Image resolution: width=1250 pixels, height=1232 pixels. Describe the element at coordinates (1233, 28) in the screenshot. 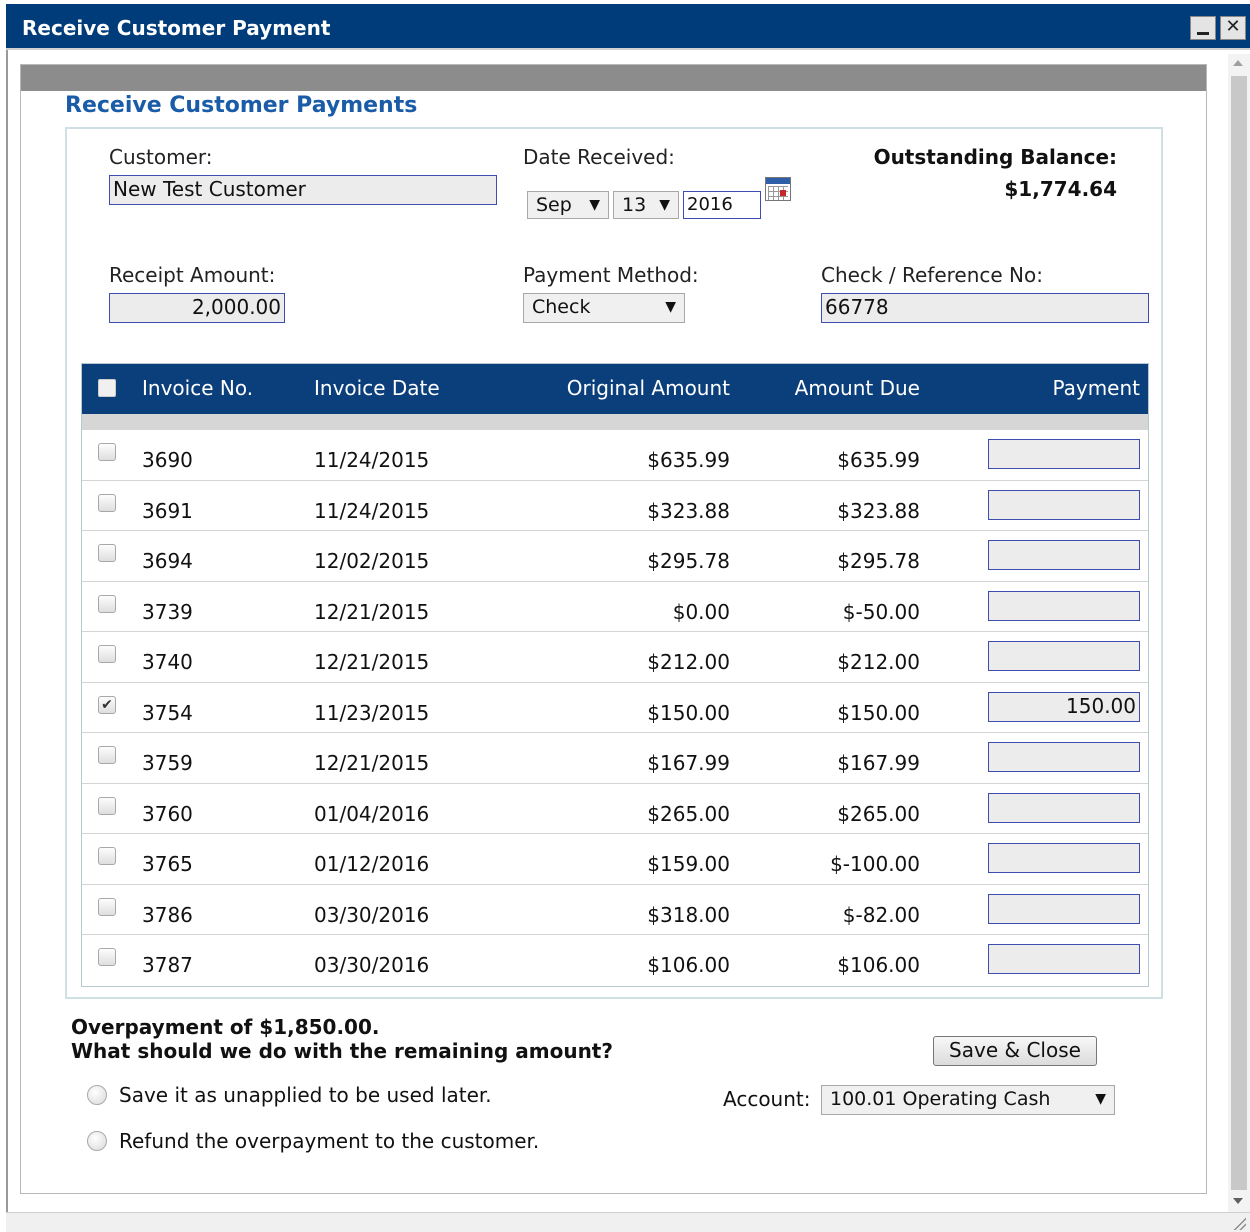

I see `close-button: ✕` at that location.